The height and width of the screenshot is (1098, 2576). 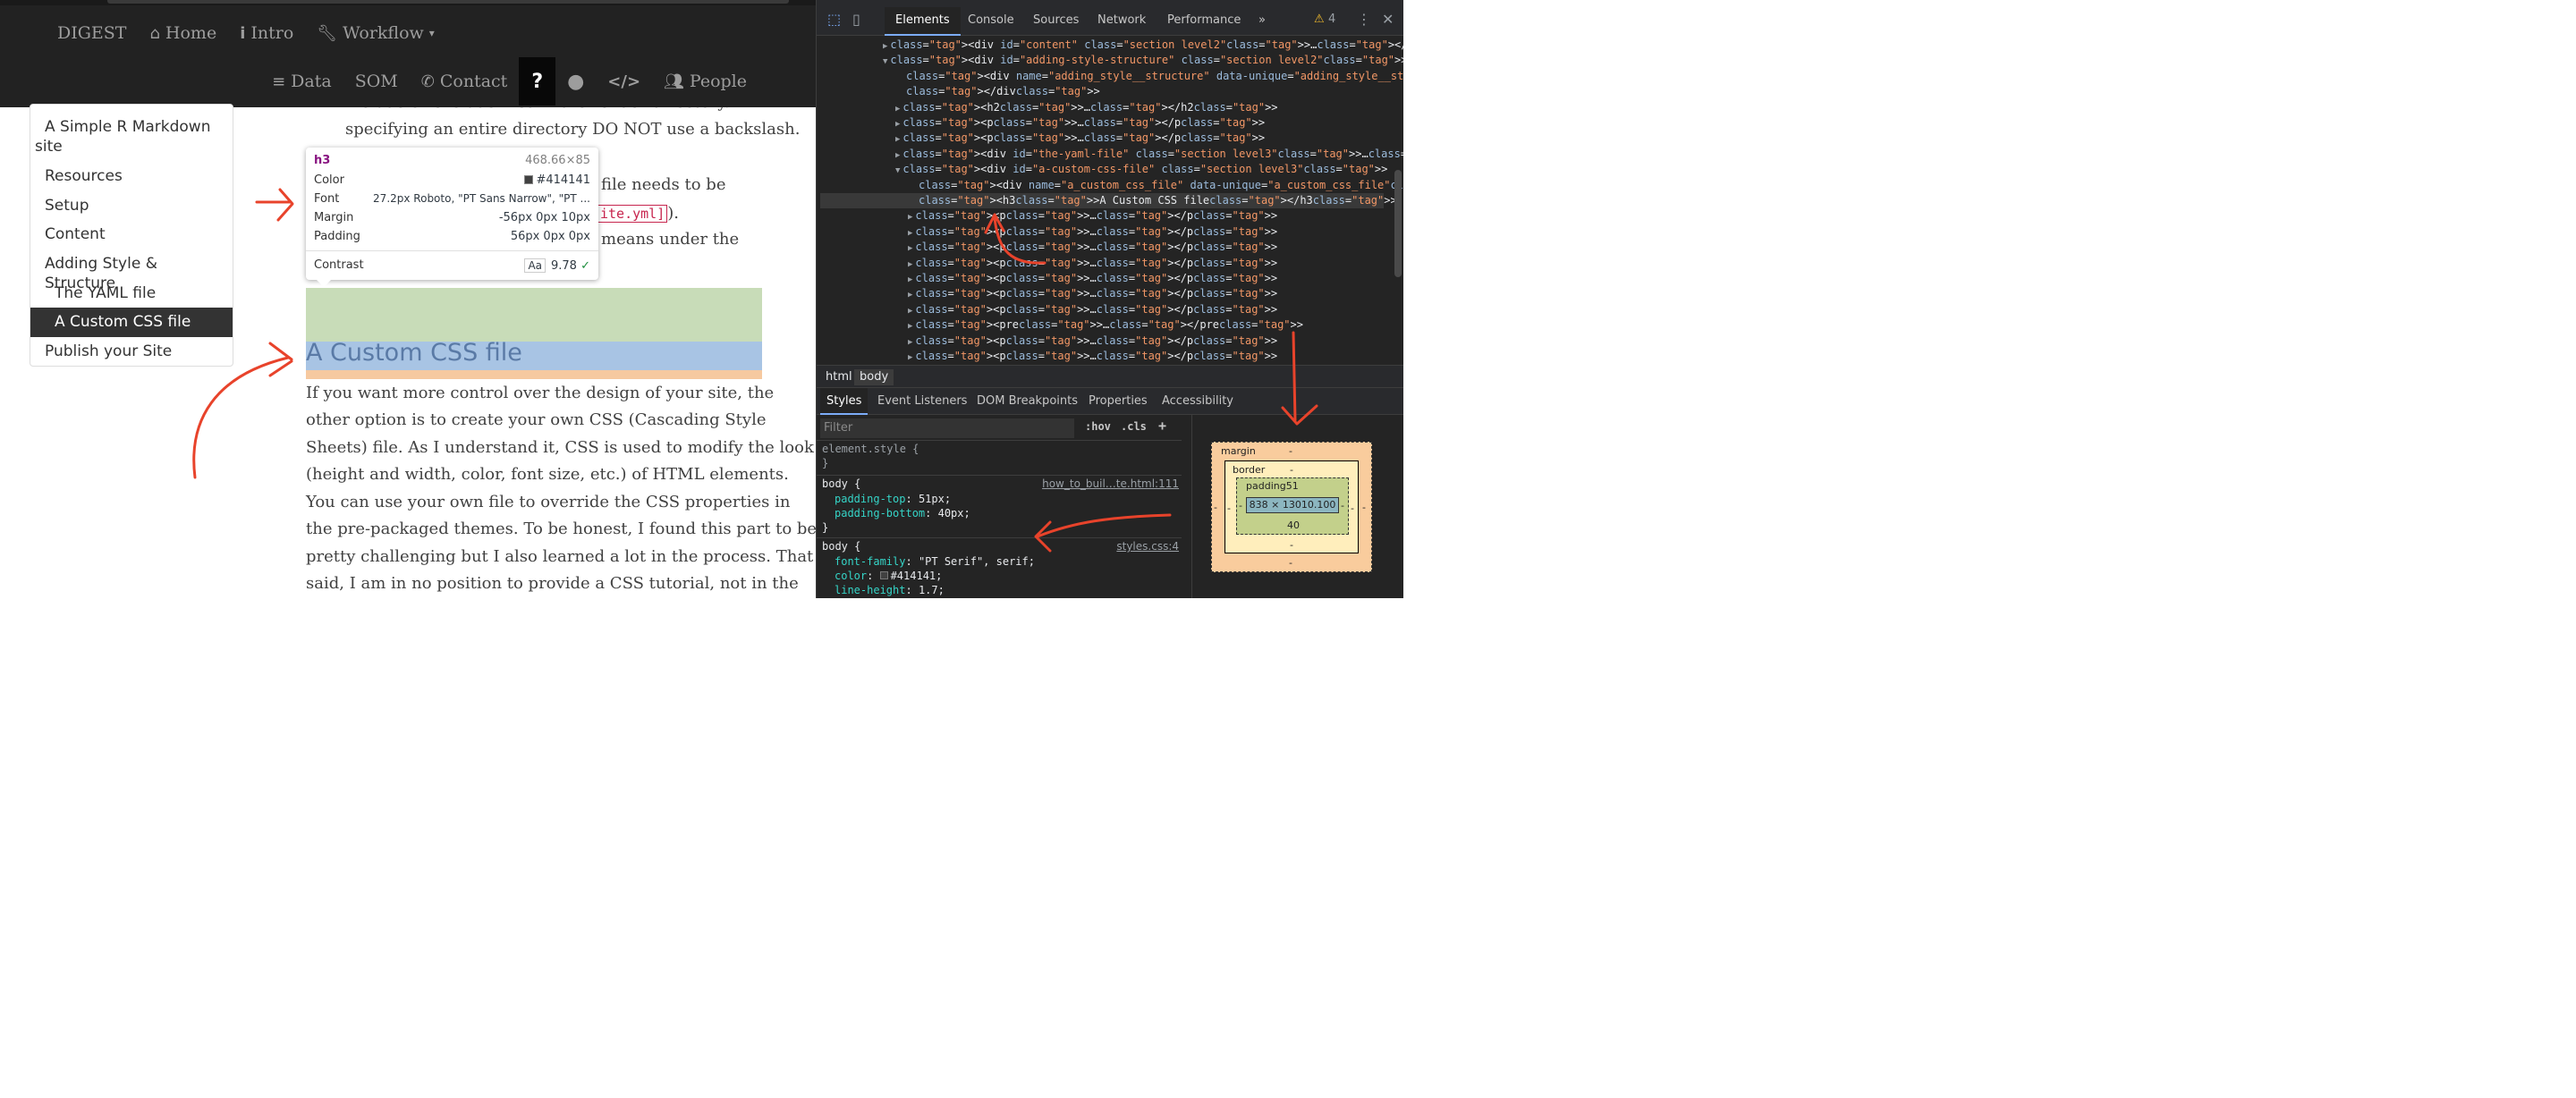 I want to click on css-property: padding-top: 51px;, so click(x=893, y=499).